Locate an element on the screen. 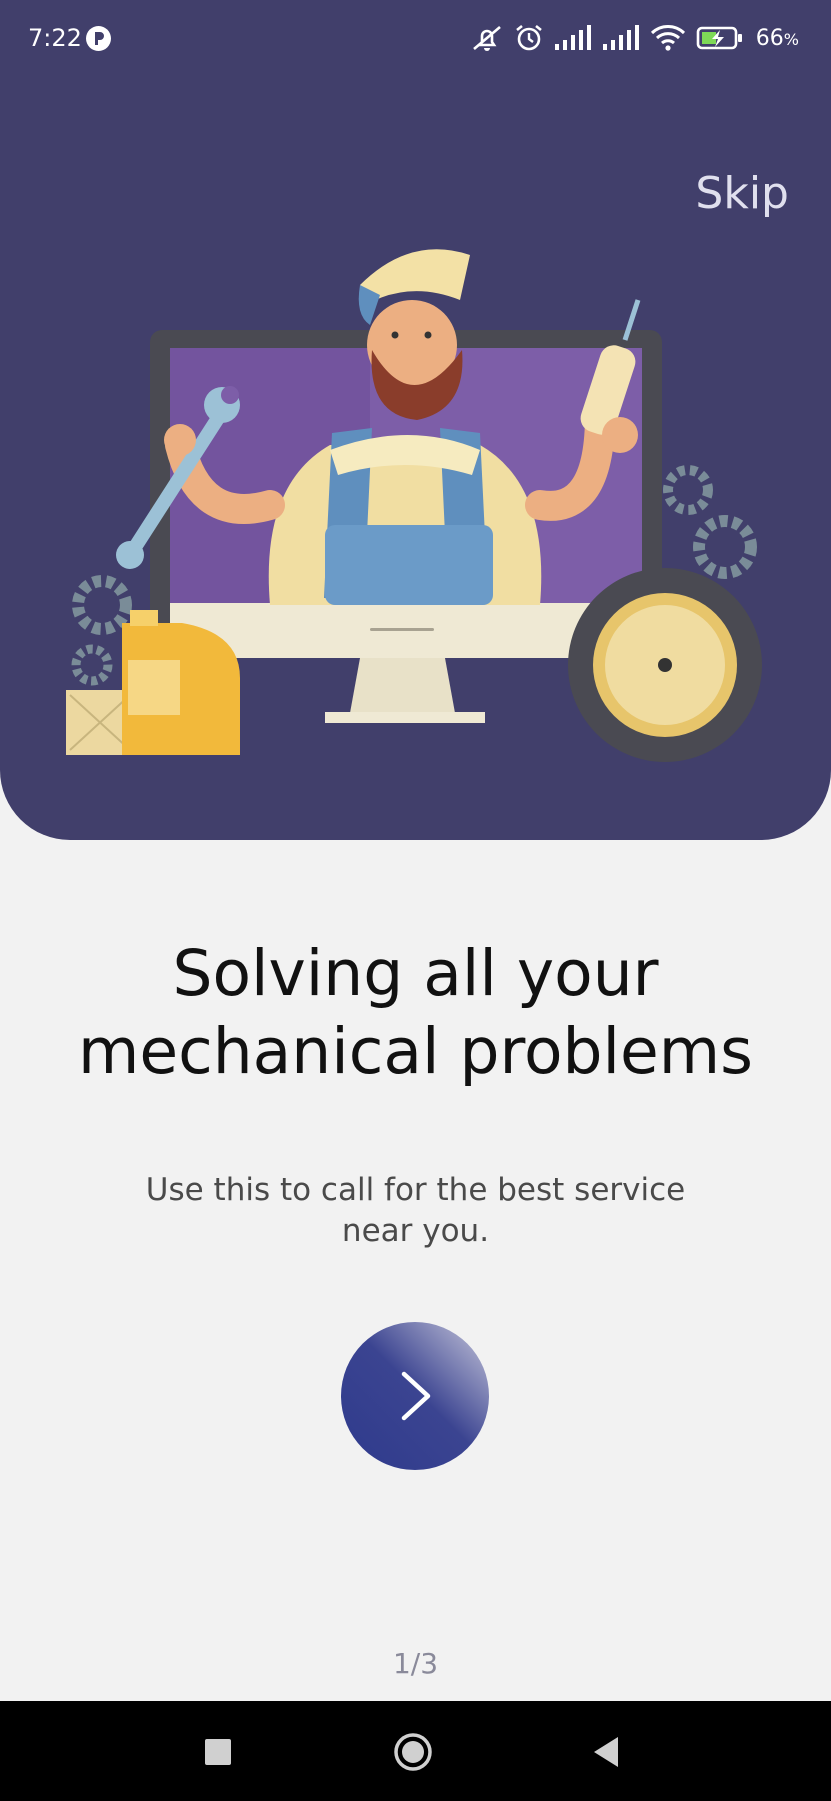  wifi-icon is located at coordinates (667, 38).